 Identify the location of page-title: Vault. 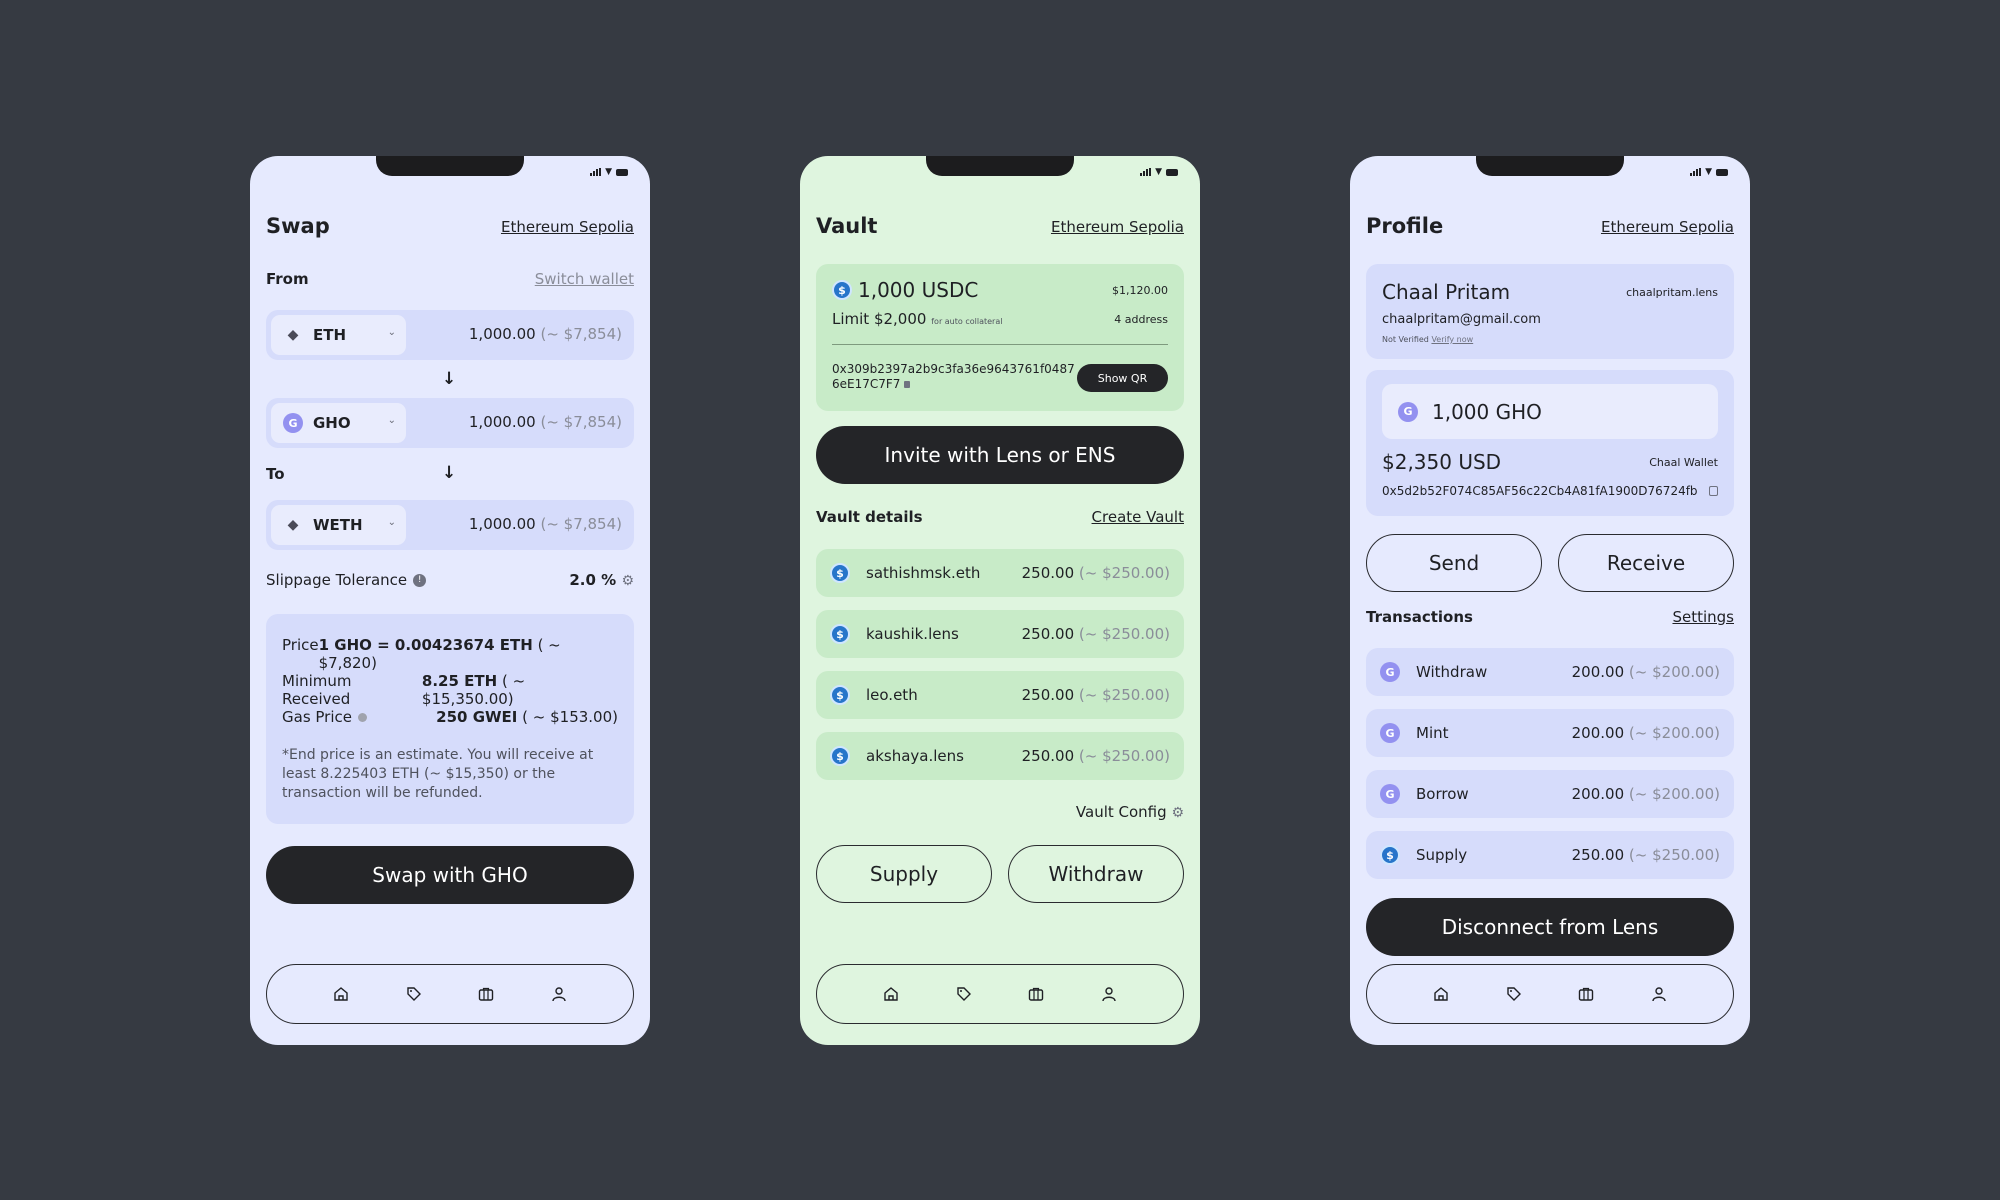
(847, 226).